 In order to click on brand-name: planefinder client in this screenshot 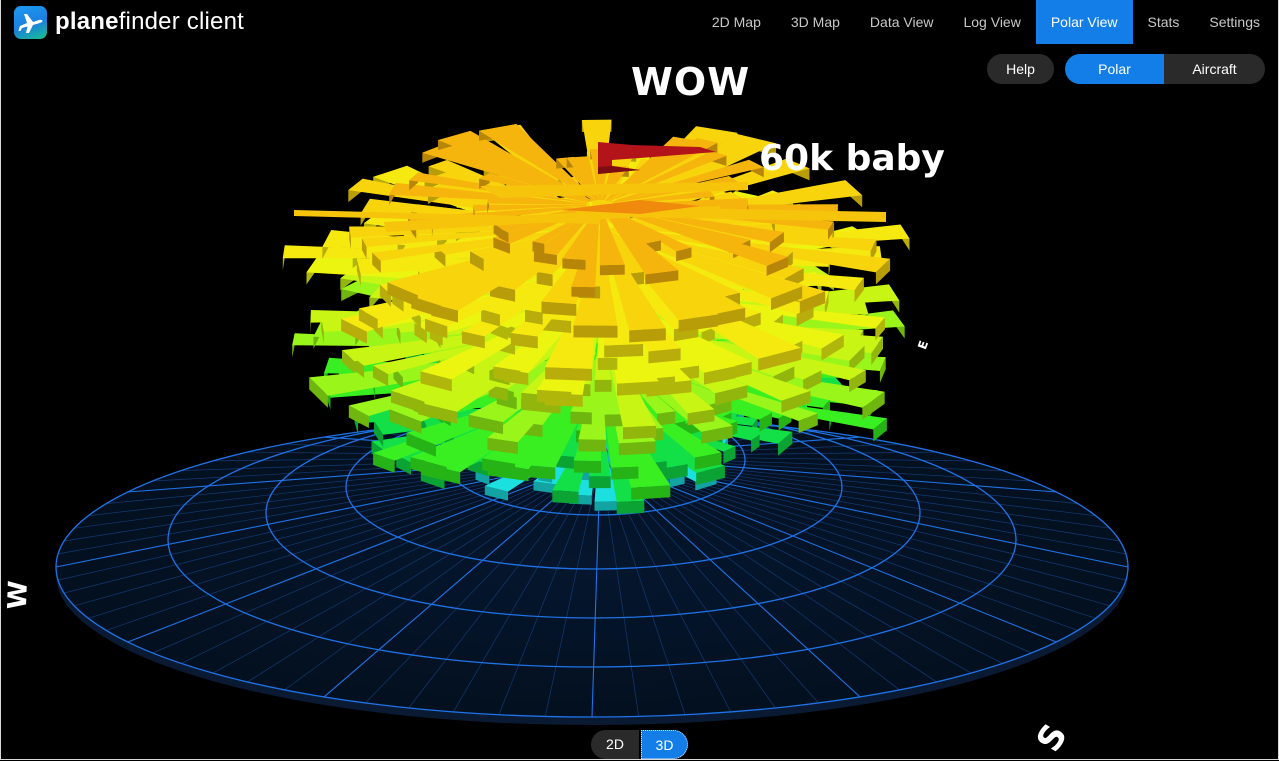, I will do `click(149, 22)`.